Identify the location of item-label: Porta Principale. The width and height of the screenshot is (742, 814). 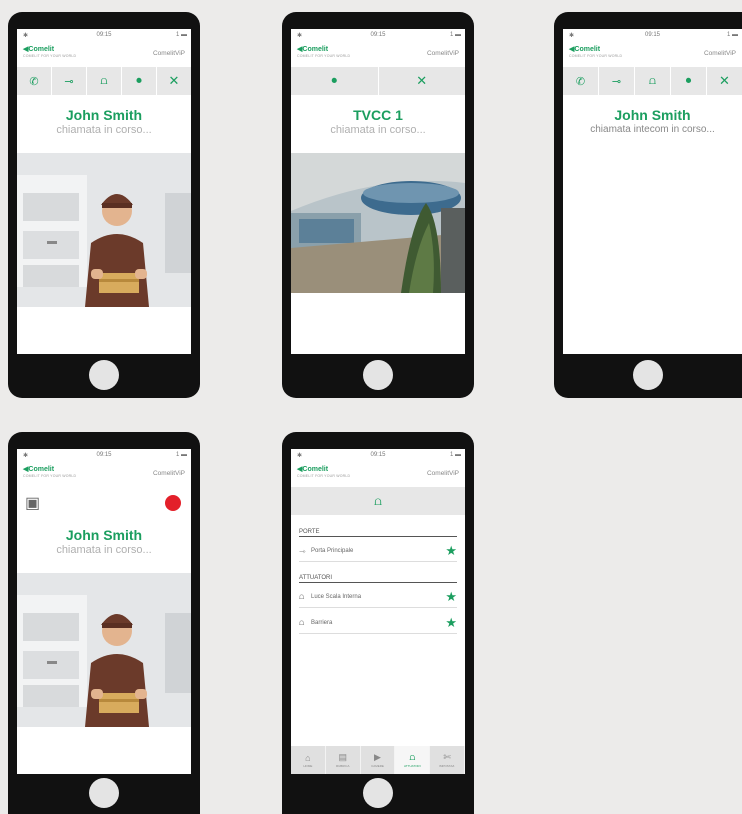
(332, 551).